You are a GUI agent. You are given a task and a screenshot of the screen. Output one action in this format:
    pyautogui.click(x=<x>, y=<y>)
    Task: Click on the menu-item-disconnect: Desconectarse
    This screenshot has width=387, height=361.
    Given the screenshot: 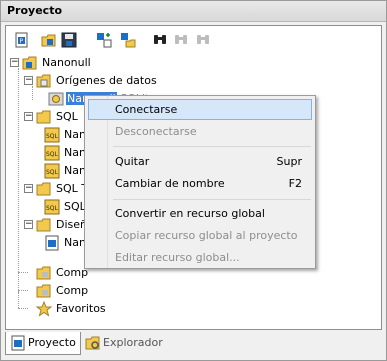 What is the action you would take?
    pyautogui.click(x=200, y=131)
    